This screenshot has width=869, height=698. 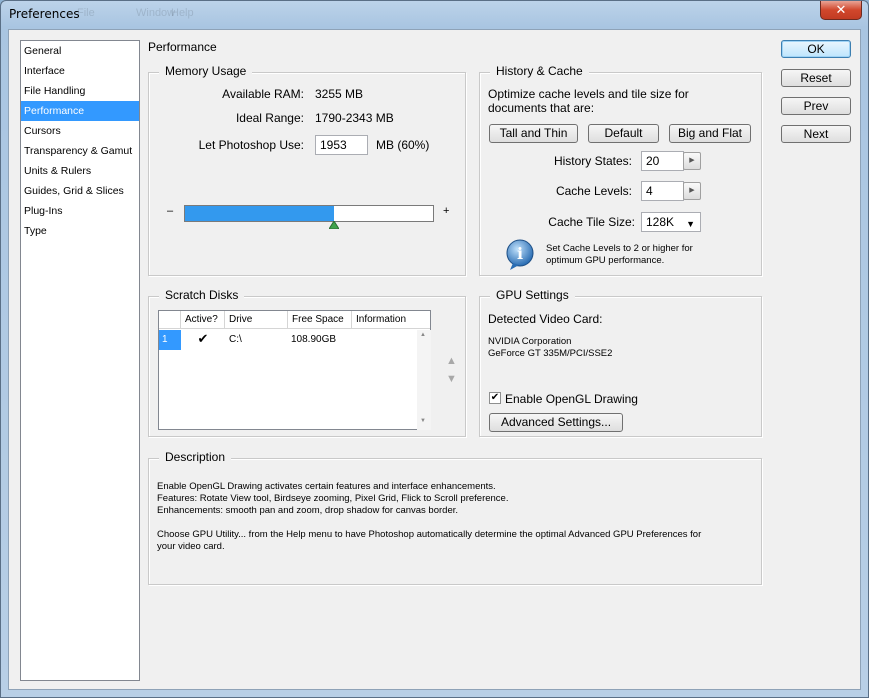 What do you see at coordinates (592, 161) in the screenshot?
I see `history-states-label: History States:` at bounding box center [592, 161].